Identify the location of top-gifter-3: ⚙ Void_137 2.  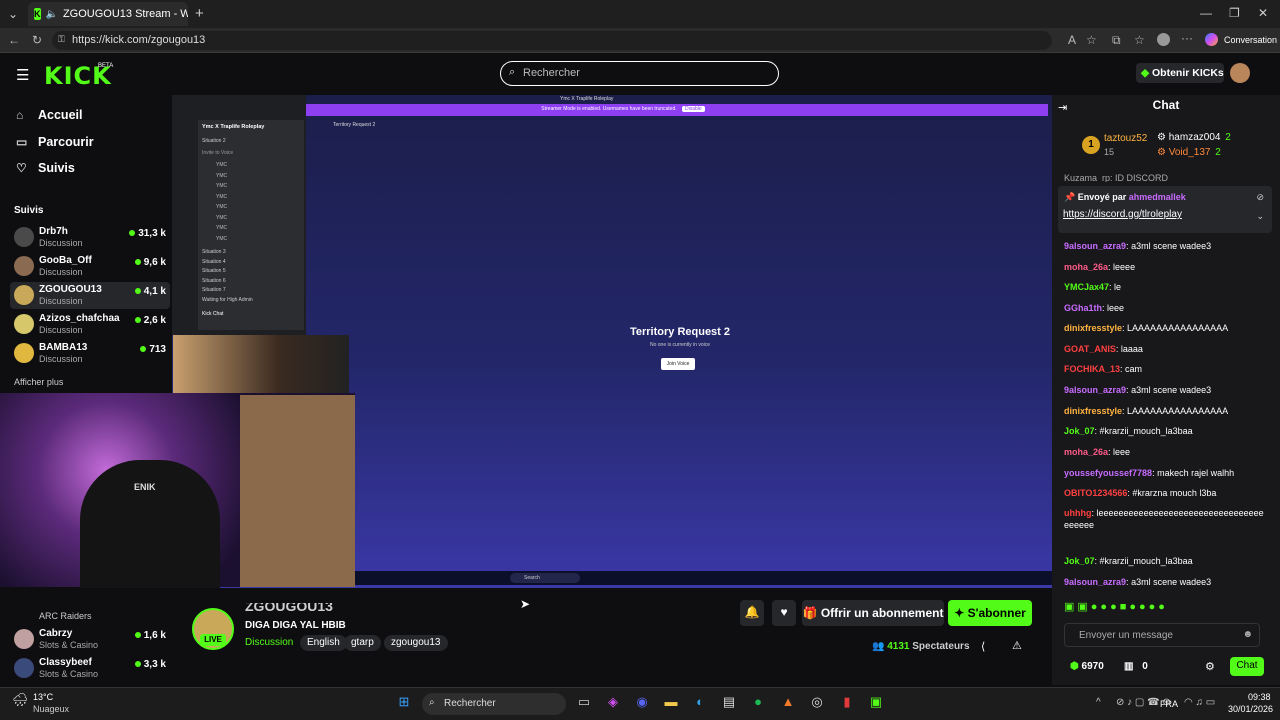
(1189, 152).